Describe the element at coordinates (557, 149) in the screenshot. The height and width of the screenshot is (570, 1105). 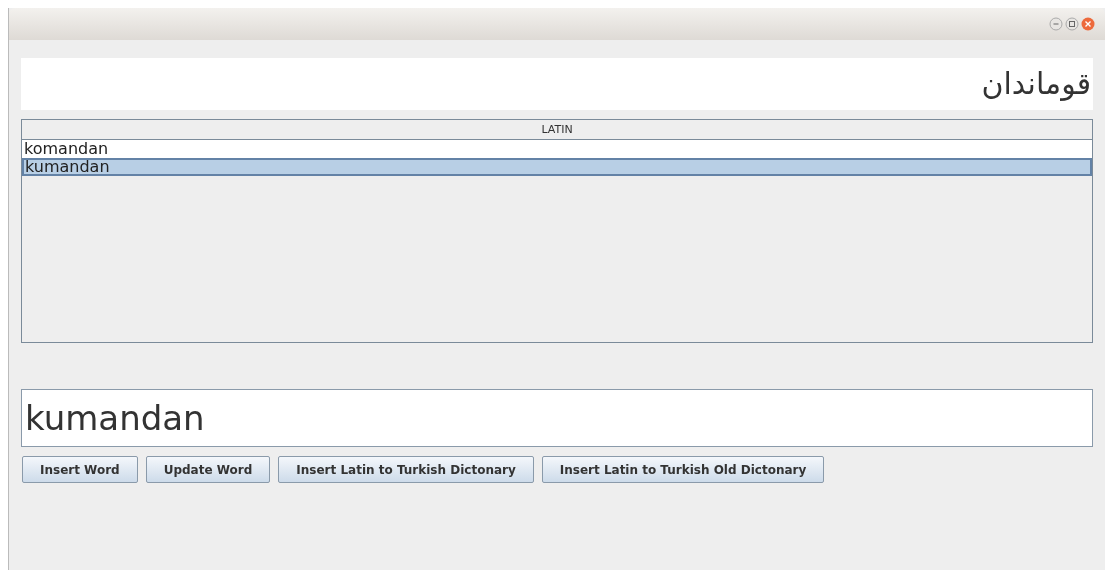
I see `table-row: komandan` at that location.